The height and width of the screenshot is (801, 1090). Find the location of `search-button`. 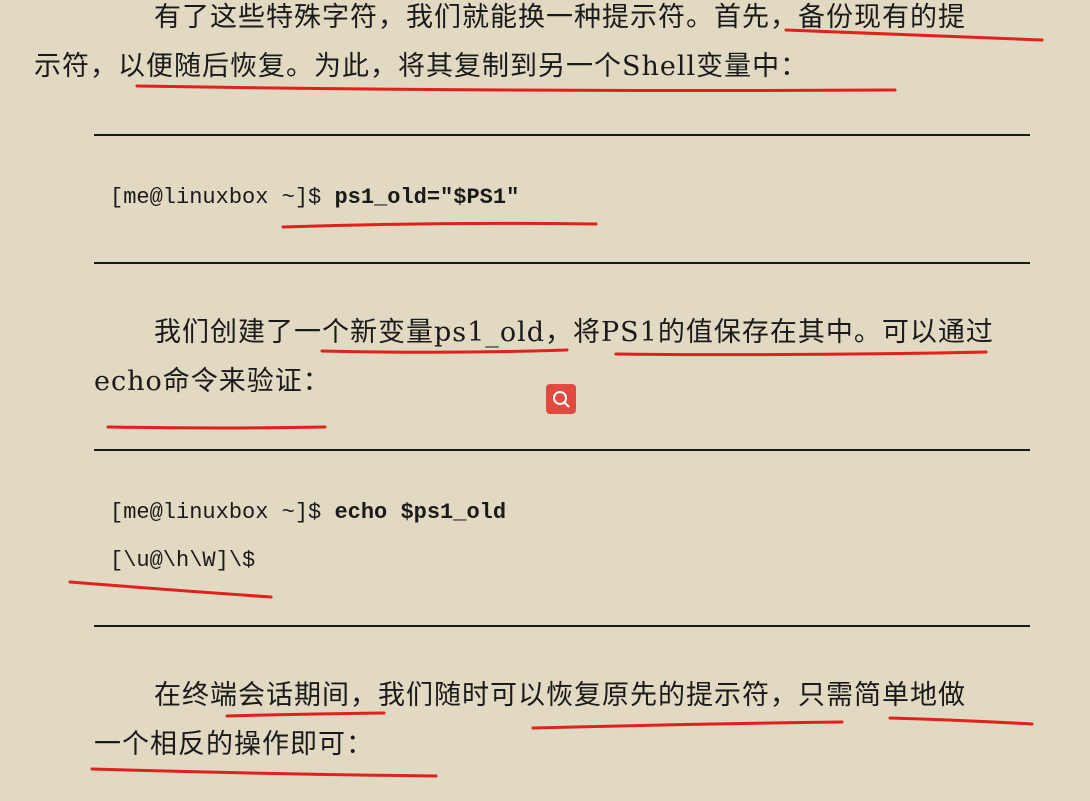

search-button is located at coordinates (561, 399).